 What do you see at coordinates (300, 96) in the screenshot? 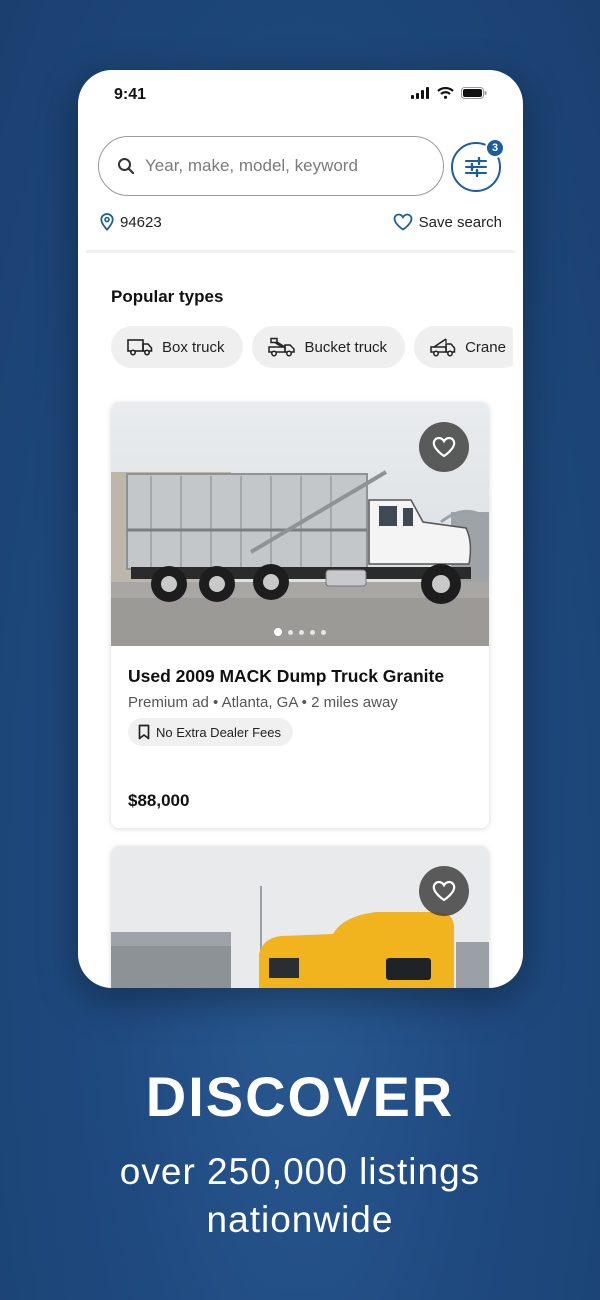
I see `status-bar: 9:41` at bounding box center [300, 96].